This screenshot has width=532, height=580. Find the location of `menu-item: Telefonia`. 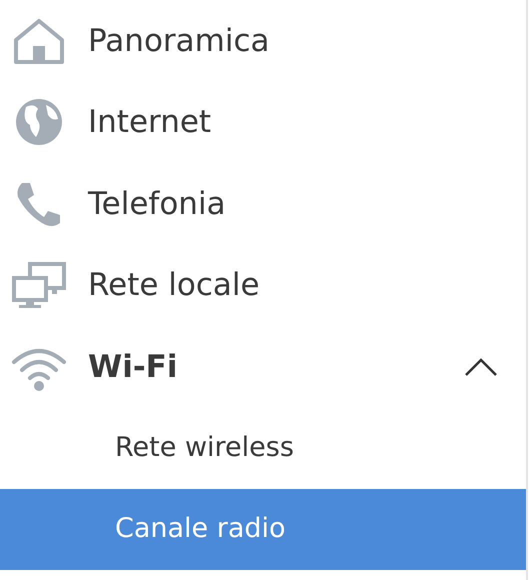

menu-item: Telefonia is located at coordinates (263, 203).